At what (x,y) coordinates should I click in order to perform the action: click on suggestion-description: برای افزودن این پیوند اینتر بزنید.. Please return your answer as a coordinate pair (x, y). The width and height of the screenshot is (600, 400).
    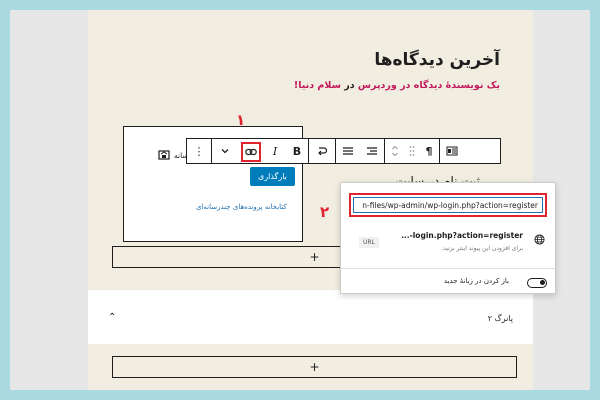
    Looking at the image, I should click on (482, 248).